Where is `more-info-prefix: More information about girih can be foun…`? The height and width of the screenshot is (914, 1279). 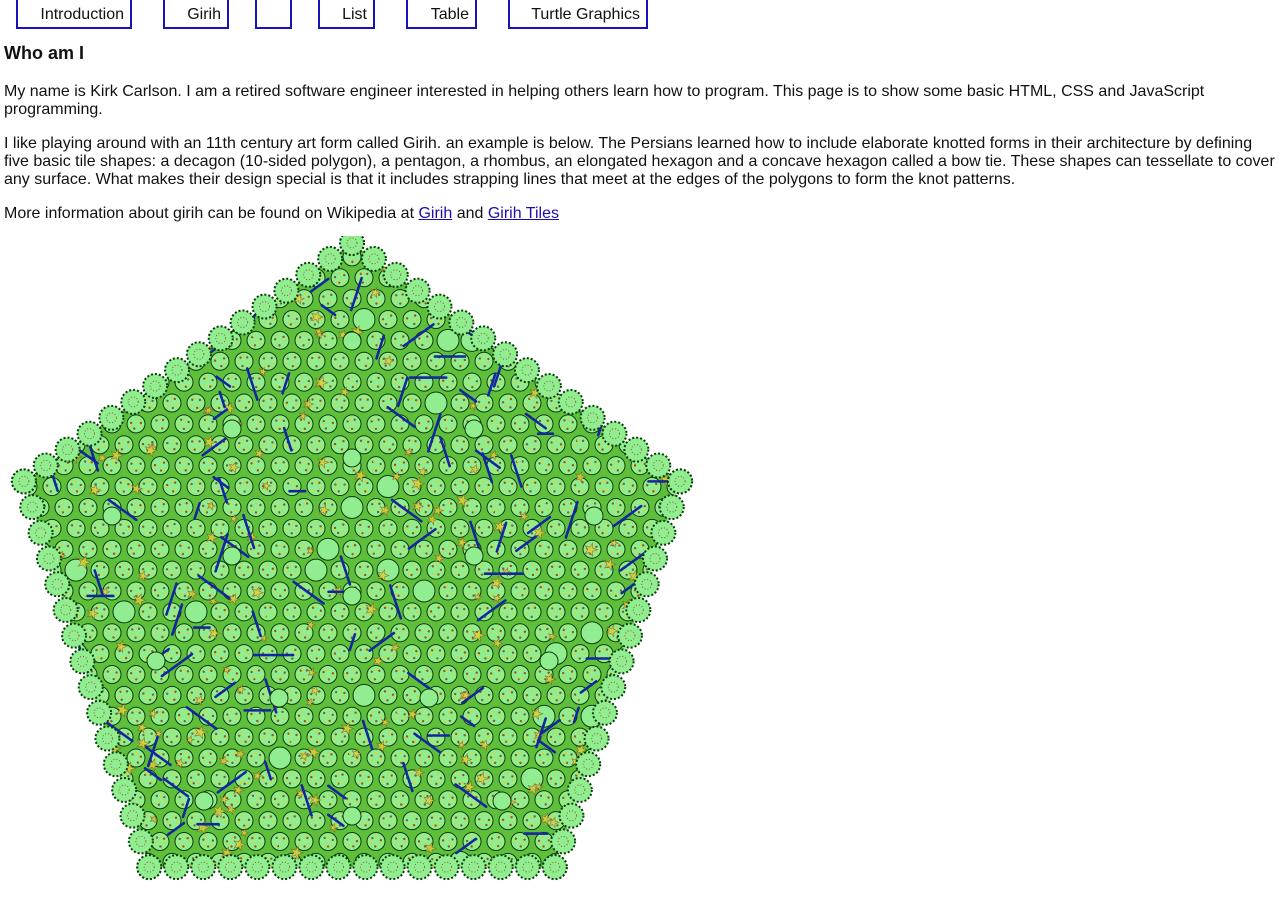
more-info-prefix: More information about girih can be foun… is located at coordinates (211, 213).